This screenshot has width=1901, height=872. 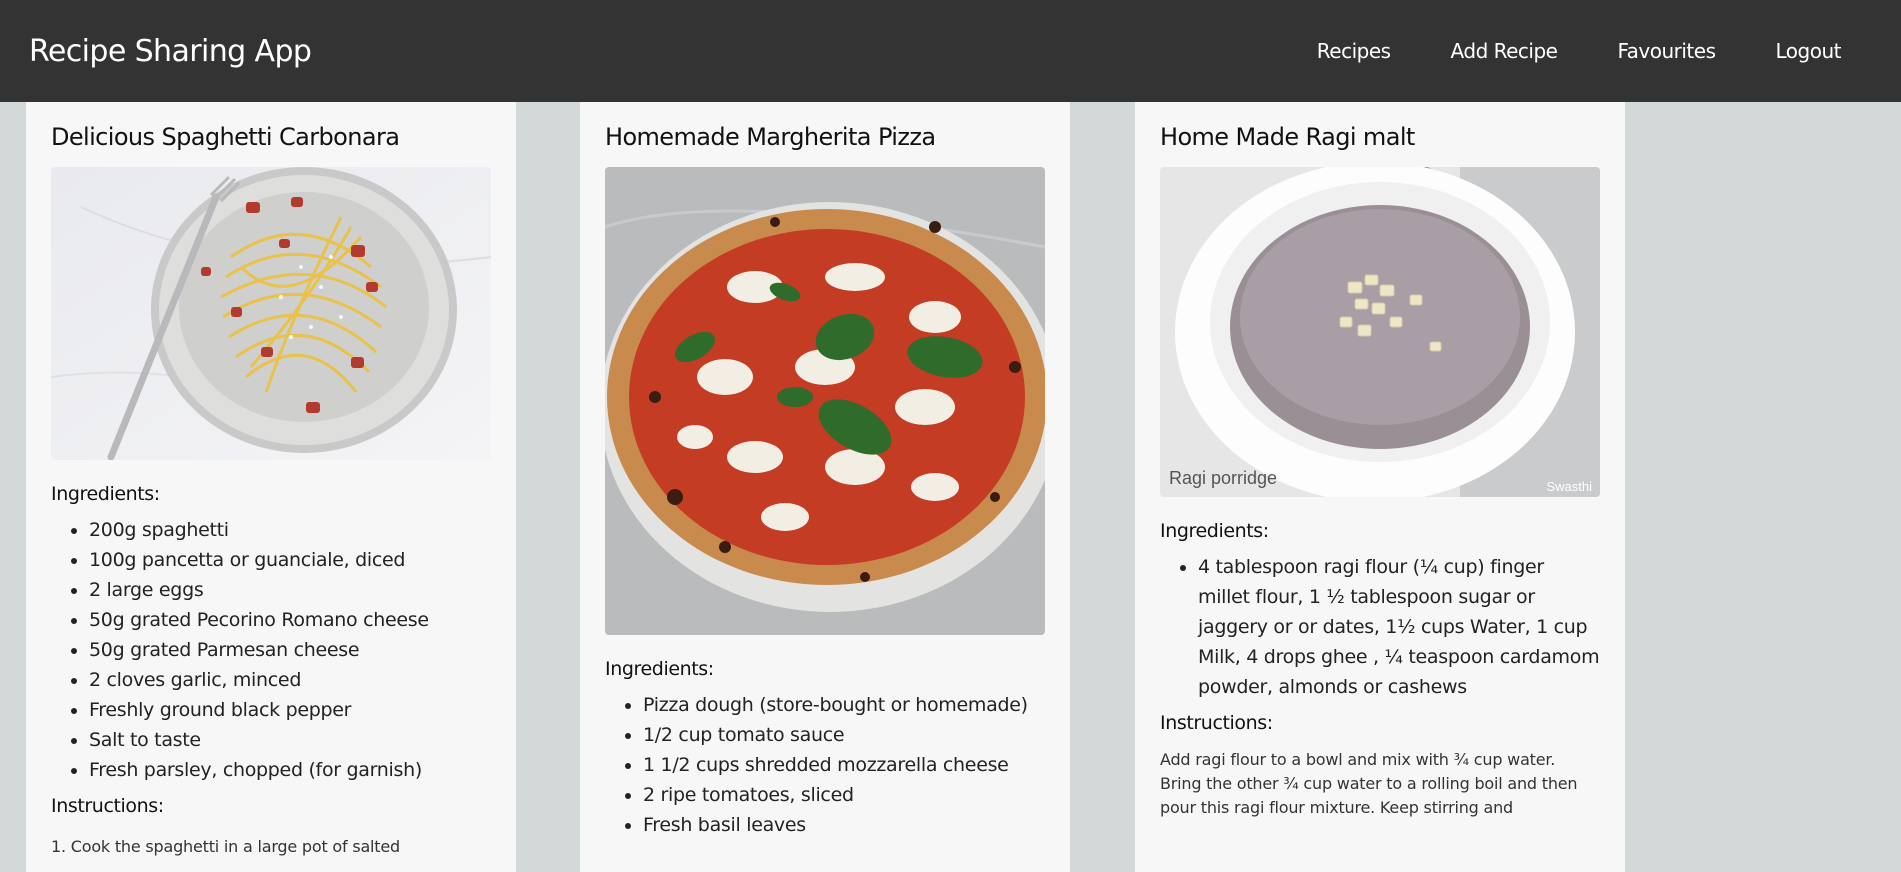 I want to click on app-title: Recipe Sharing App, so click(x=170, y=51).